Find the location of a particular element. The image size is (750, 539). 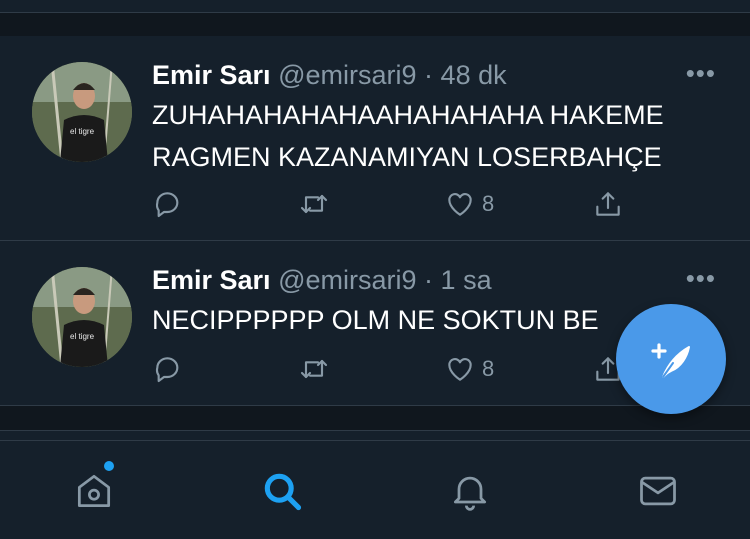

top-strip is located at coordinates (375, 6).